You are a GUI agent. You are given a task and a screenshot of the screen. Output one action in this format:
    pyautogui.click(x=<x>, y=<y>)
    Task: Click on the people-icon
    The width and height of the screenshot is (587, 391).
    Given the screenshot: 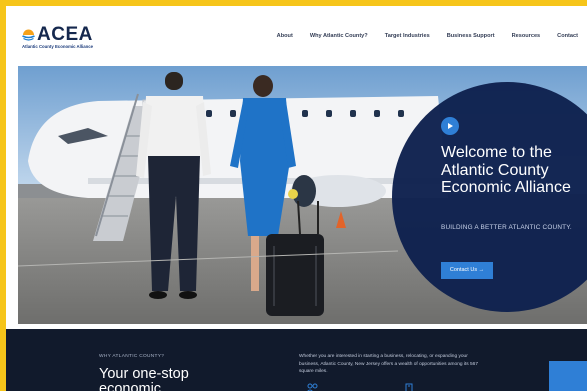 What is the action you would take?
    pyautogui.click(x=312, y=387)
    